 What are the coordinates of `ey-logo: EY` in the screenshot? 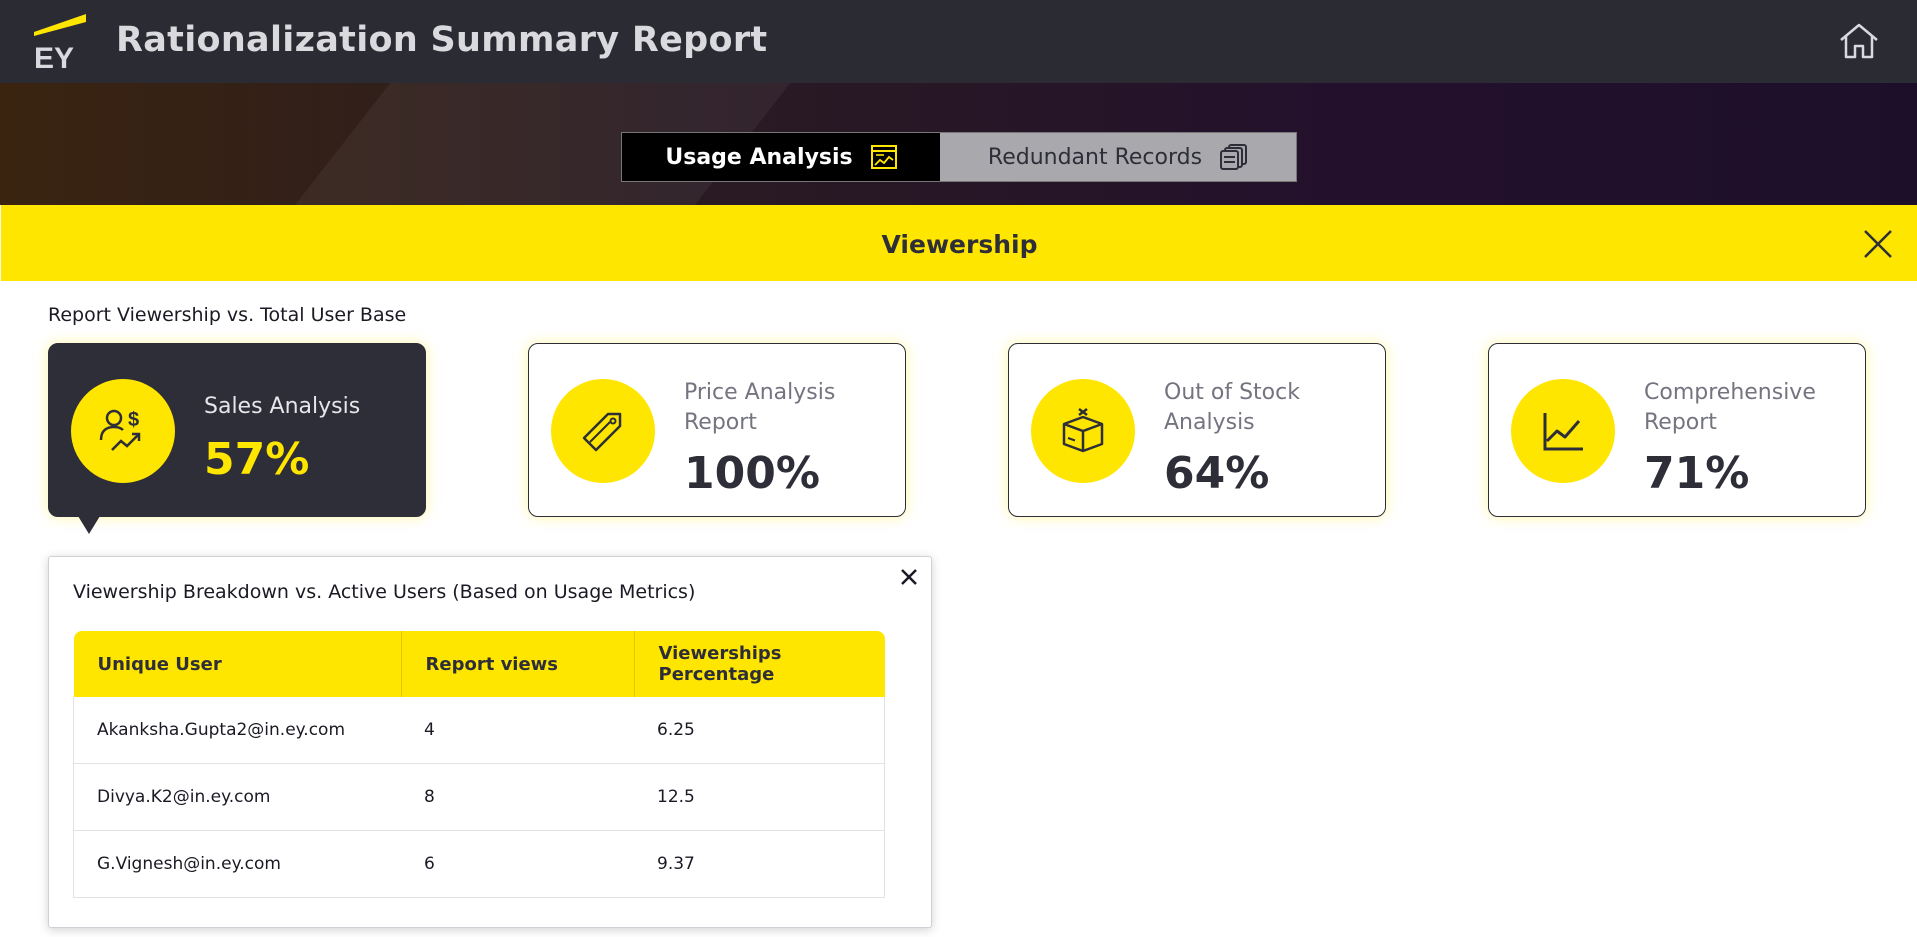 It's located at (60, 43).